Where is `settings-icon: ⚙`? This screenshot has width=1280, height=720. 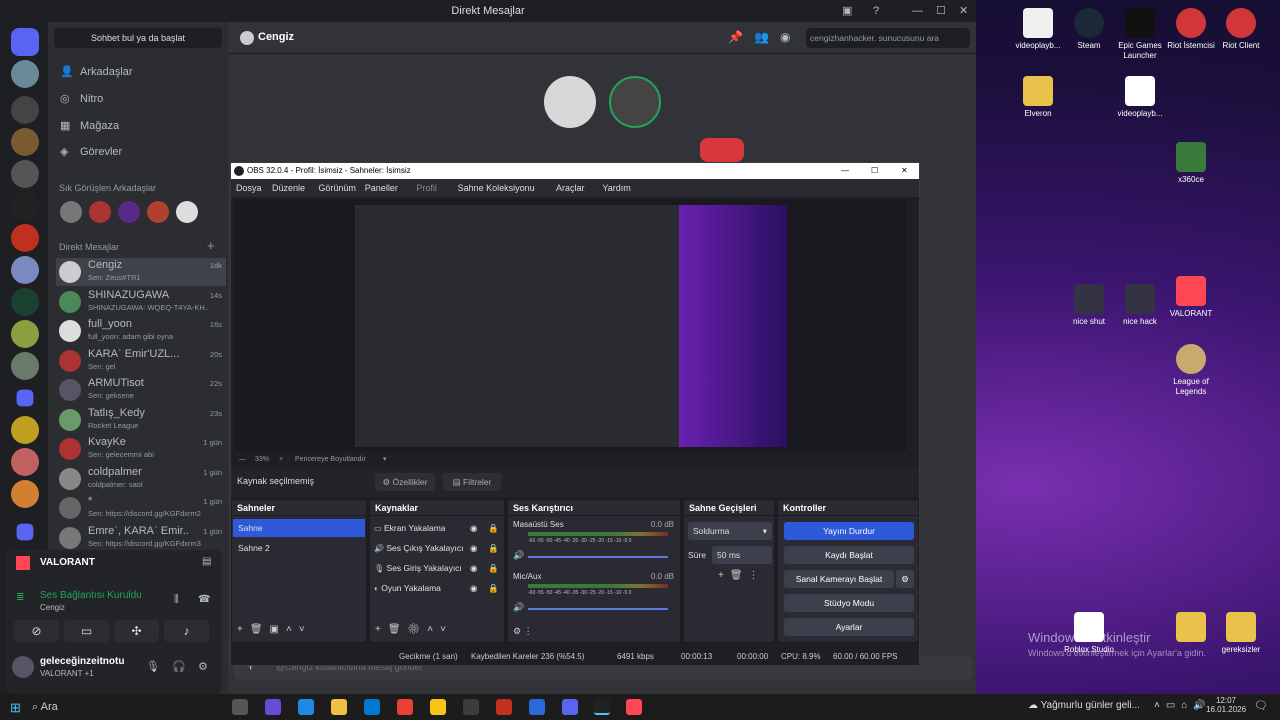 settings-icon: ⚙ is located at coordinates (203, 666).